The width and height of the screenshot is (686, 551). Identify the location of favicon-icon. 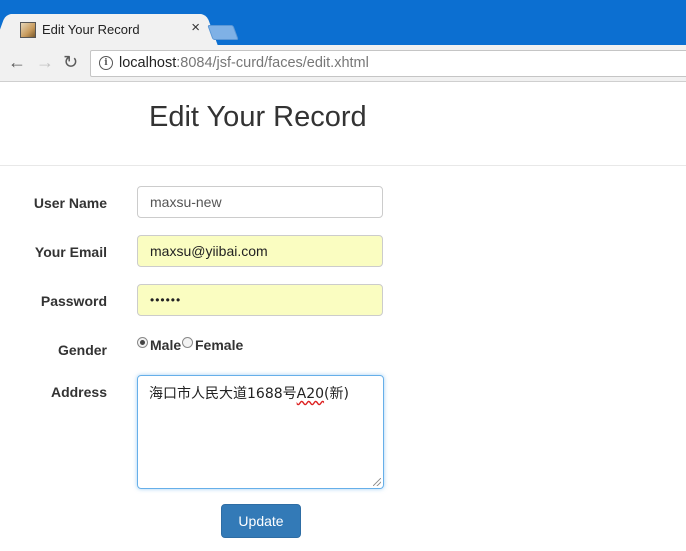
(28, 30).